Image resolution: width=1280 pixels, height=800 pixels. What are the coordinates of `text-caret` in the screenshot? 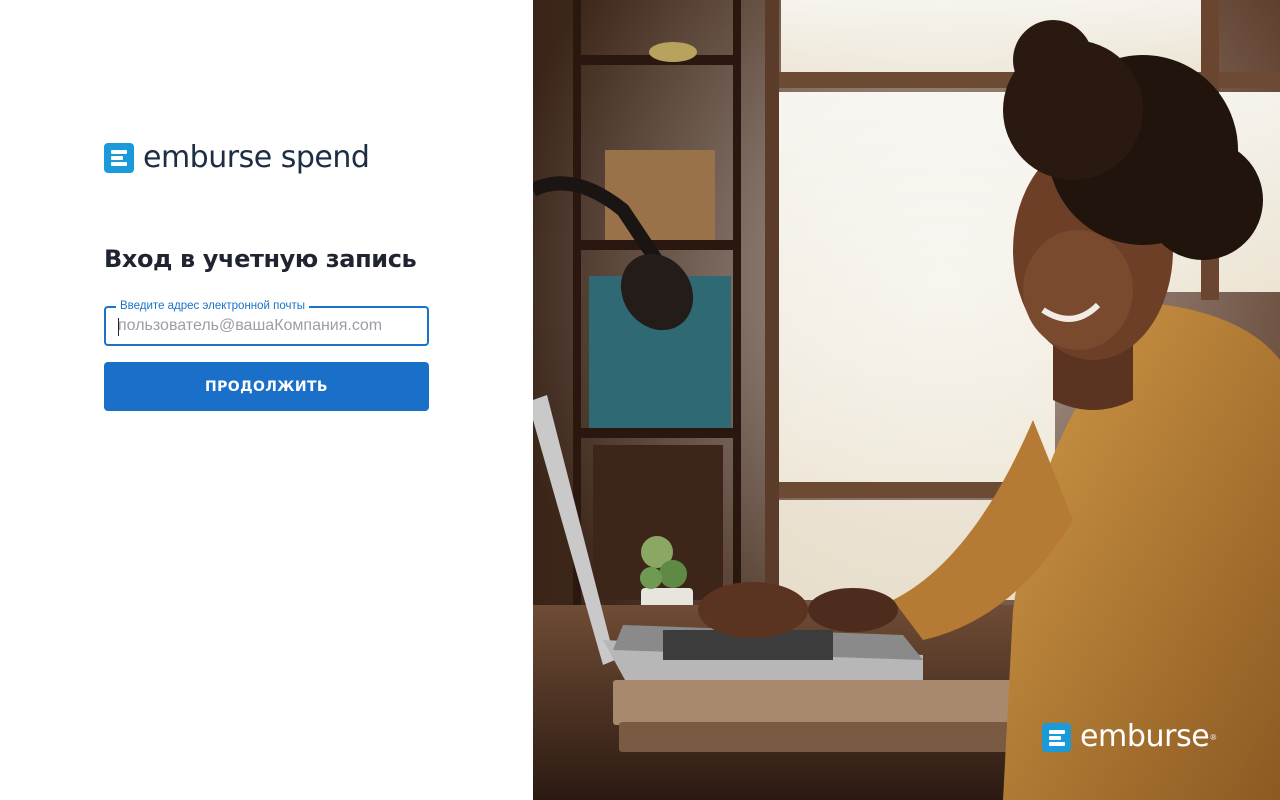 It's located at (118, 327).